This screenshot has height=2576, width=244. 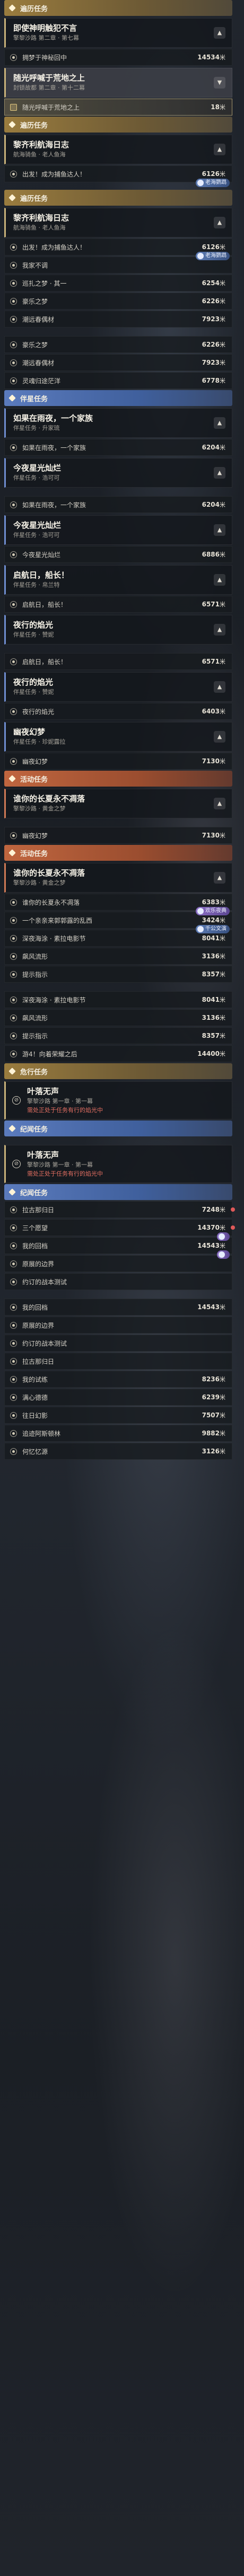 What do you see at coordinates (35, 974) in the screenshot?
I see `objective-label: 提示指示` at bounding box center [35, 974].